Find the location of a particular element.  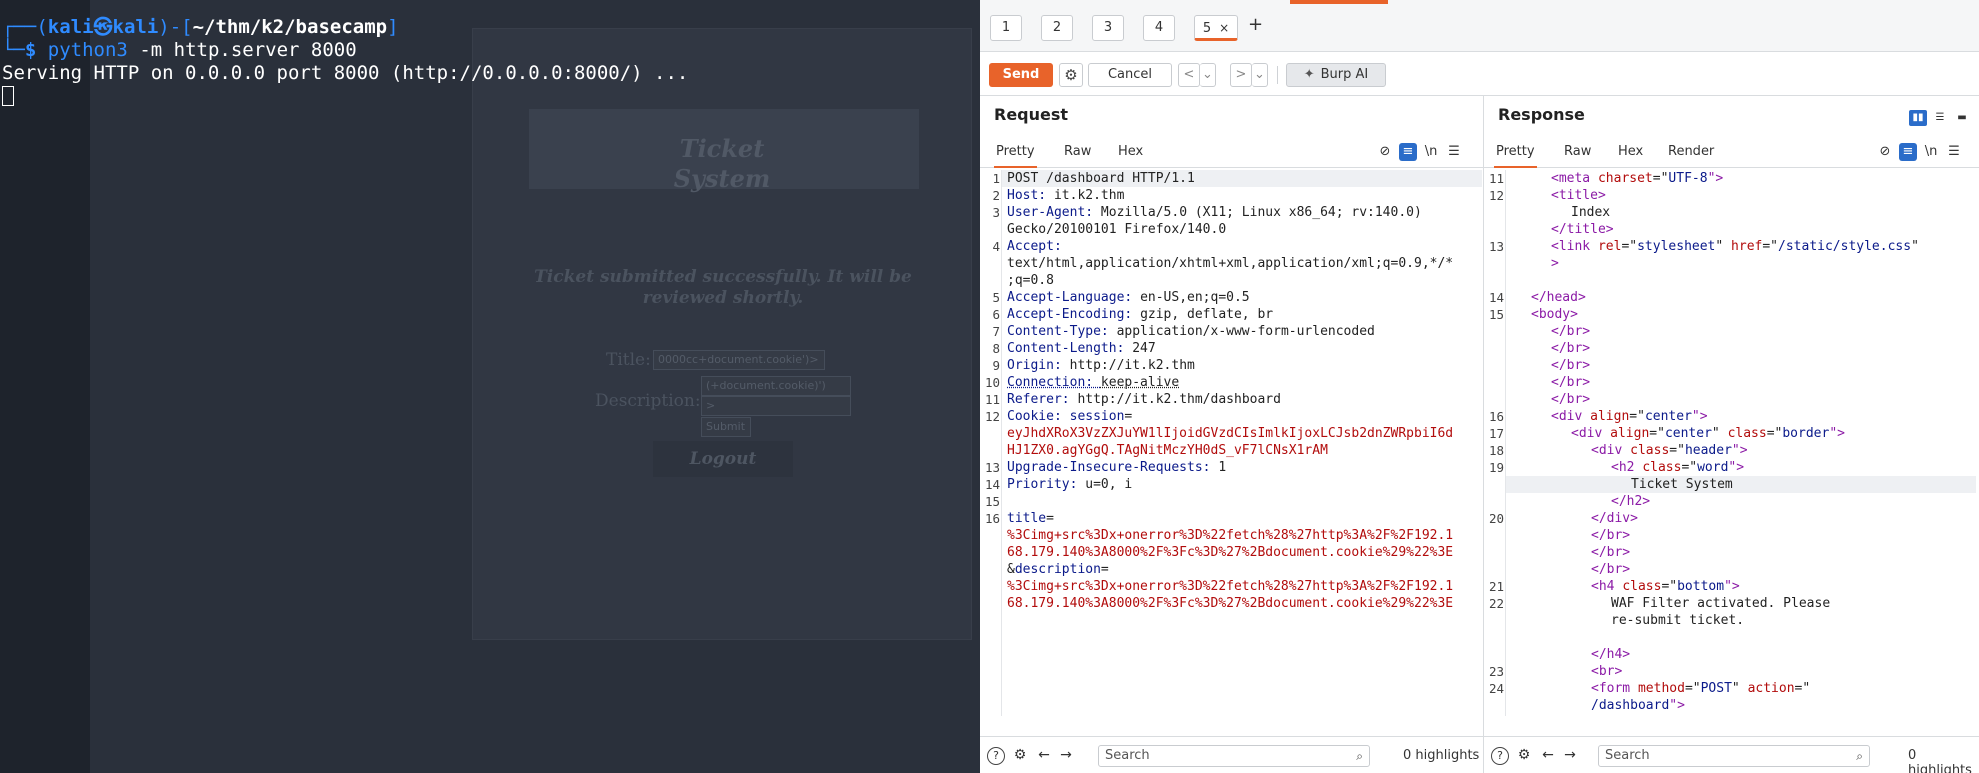

prompt-tail: └─ is located at coordinates (13, 50).